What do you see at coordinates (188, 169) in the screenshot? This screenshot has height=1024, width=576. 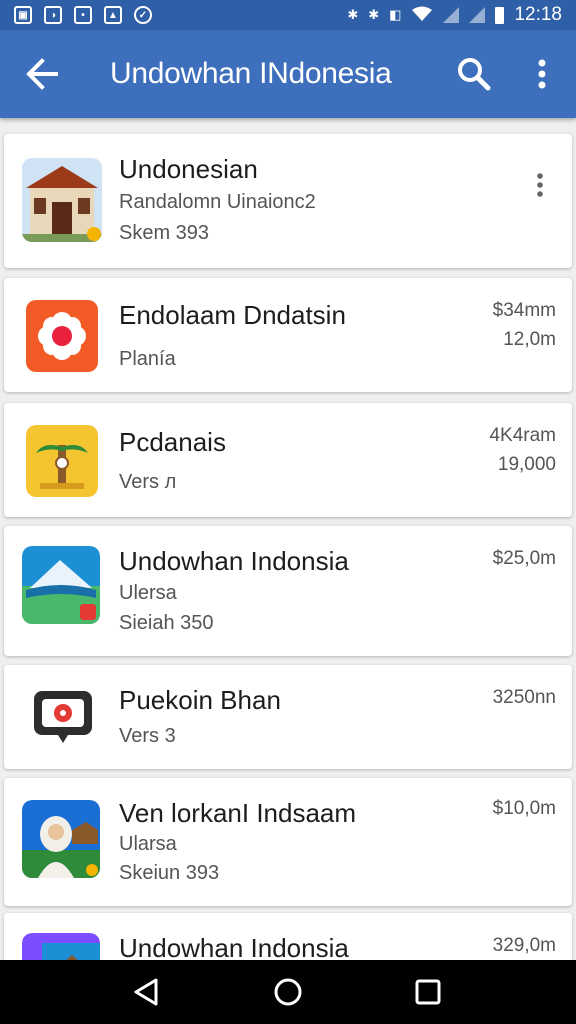 I see `app-title: Undonesian` at bounding box center [188, 169].